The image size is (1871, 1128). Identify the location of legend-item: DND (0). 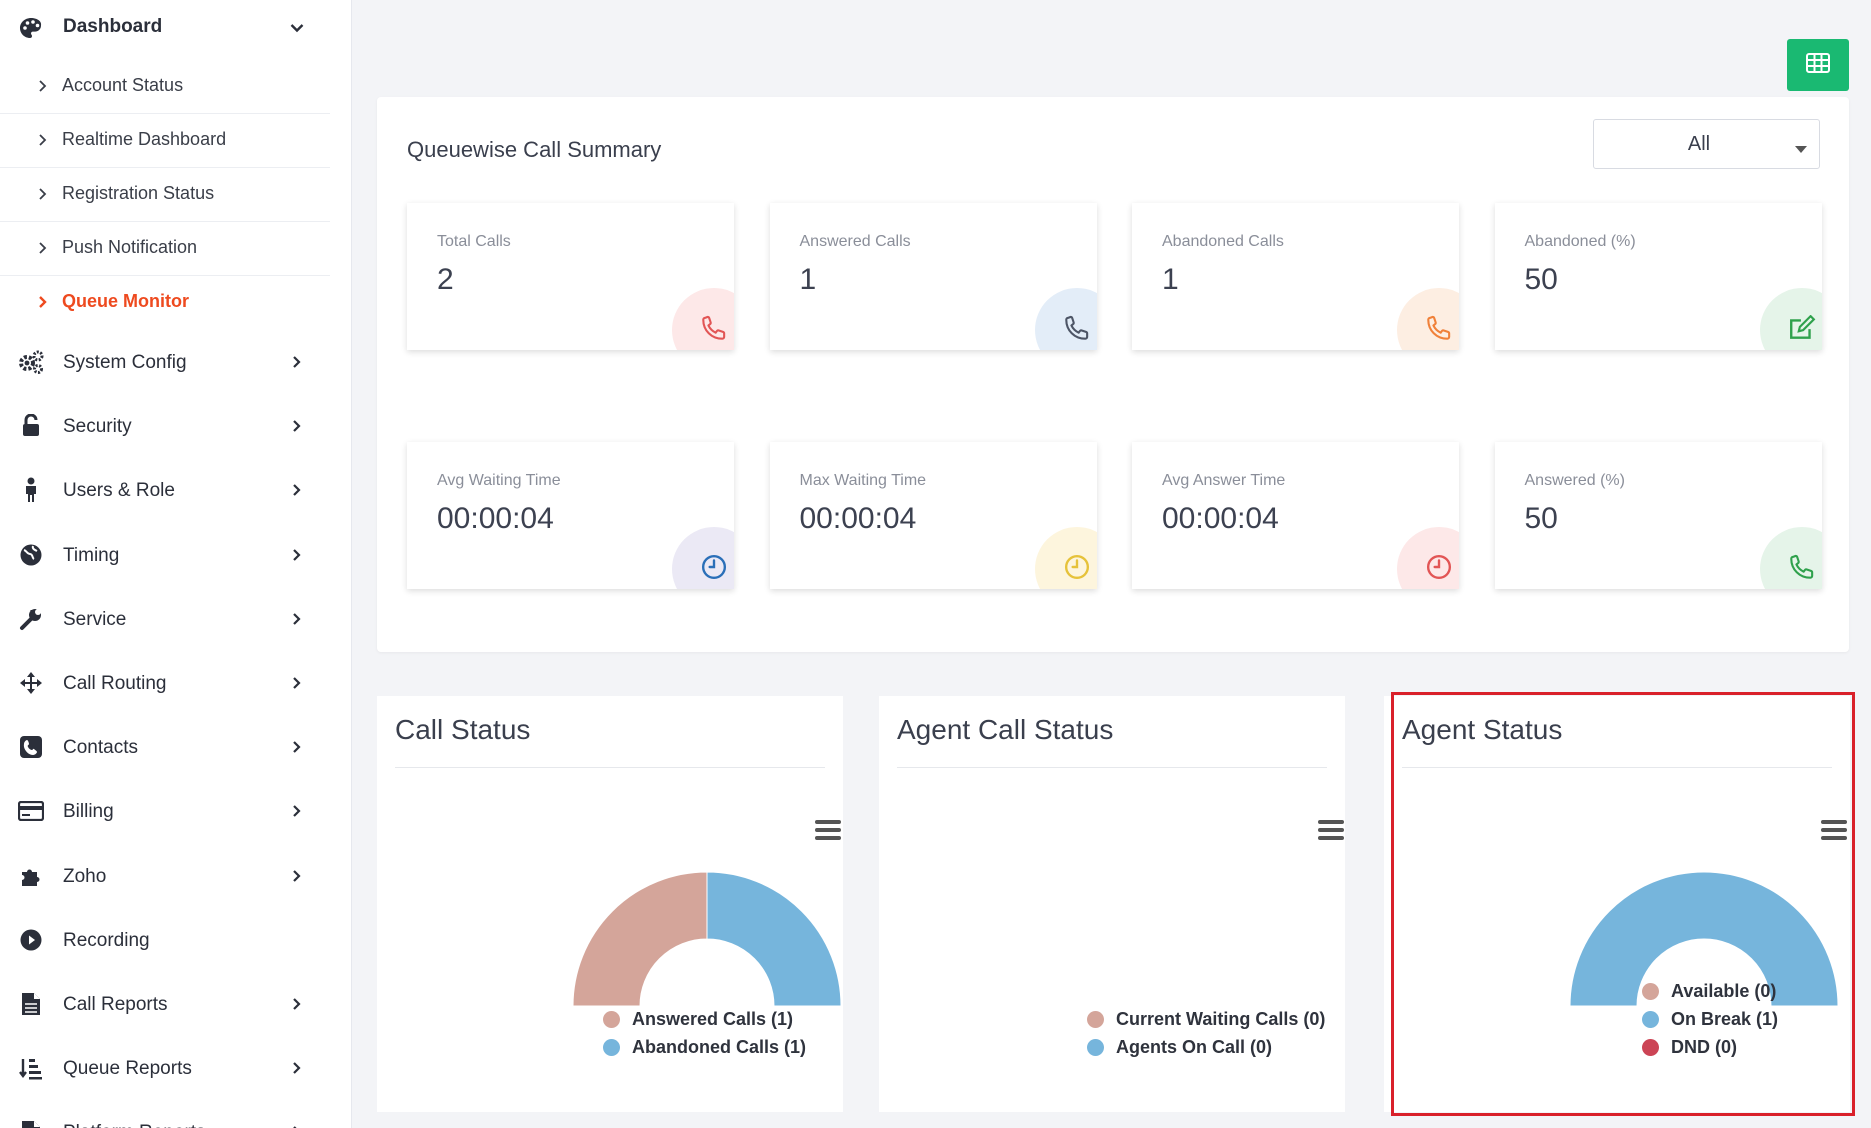
(1689, 1047).